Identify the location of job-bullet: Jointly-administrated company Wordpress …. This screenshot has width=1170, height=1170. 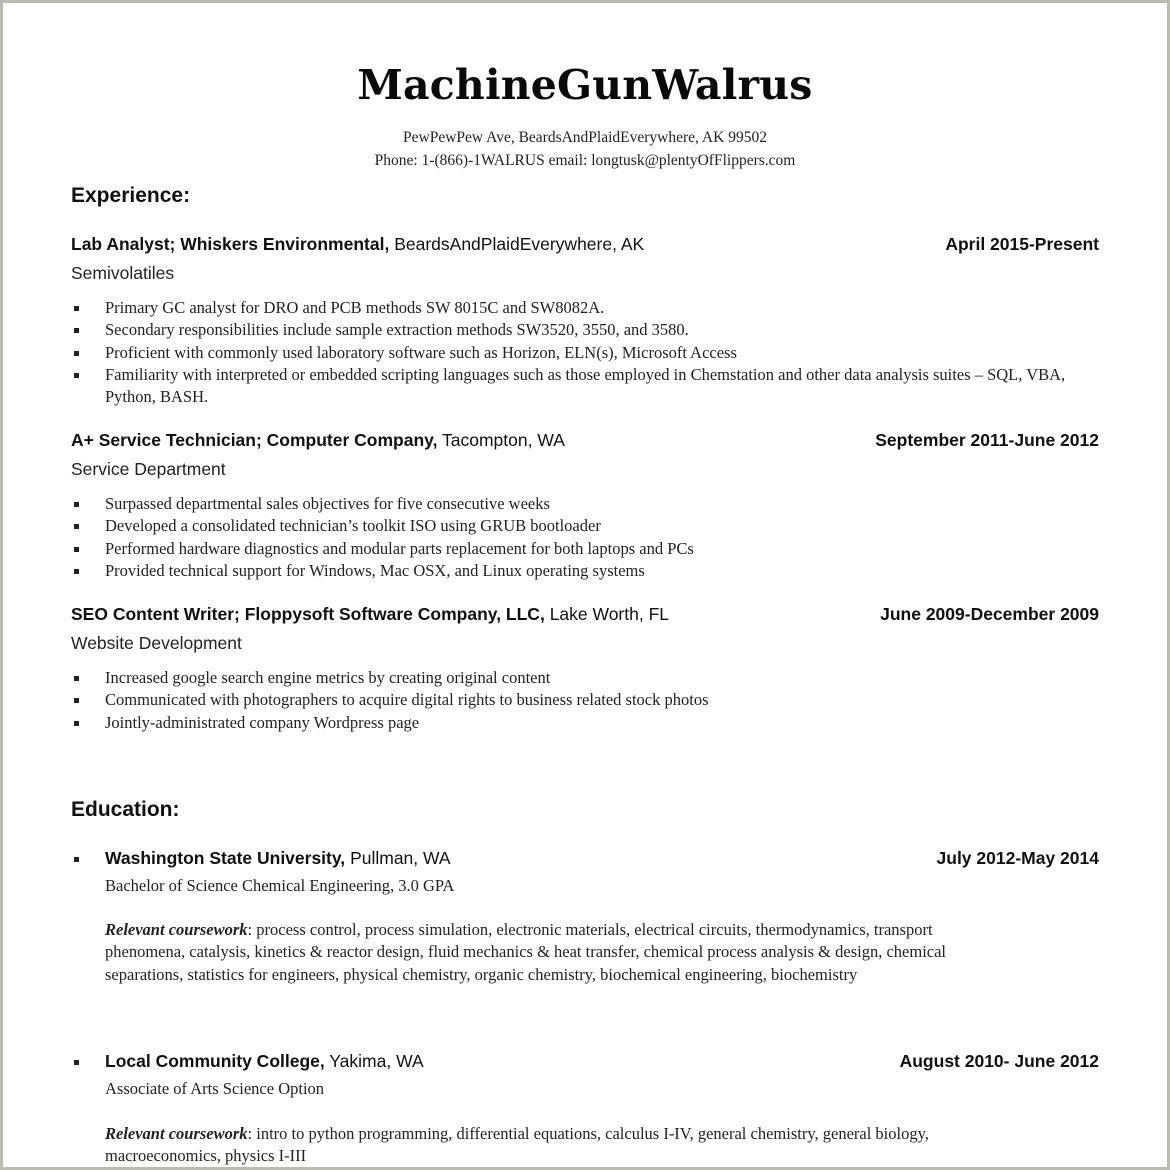
(569, 723).